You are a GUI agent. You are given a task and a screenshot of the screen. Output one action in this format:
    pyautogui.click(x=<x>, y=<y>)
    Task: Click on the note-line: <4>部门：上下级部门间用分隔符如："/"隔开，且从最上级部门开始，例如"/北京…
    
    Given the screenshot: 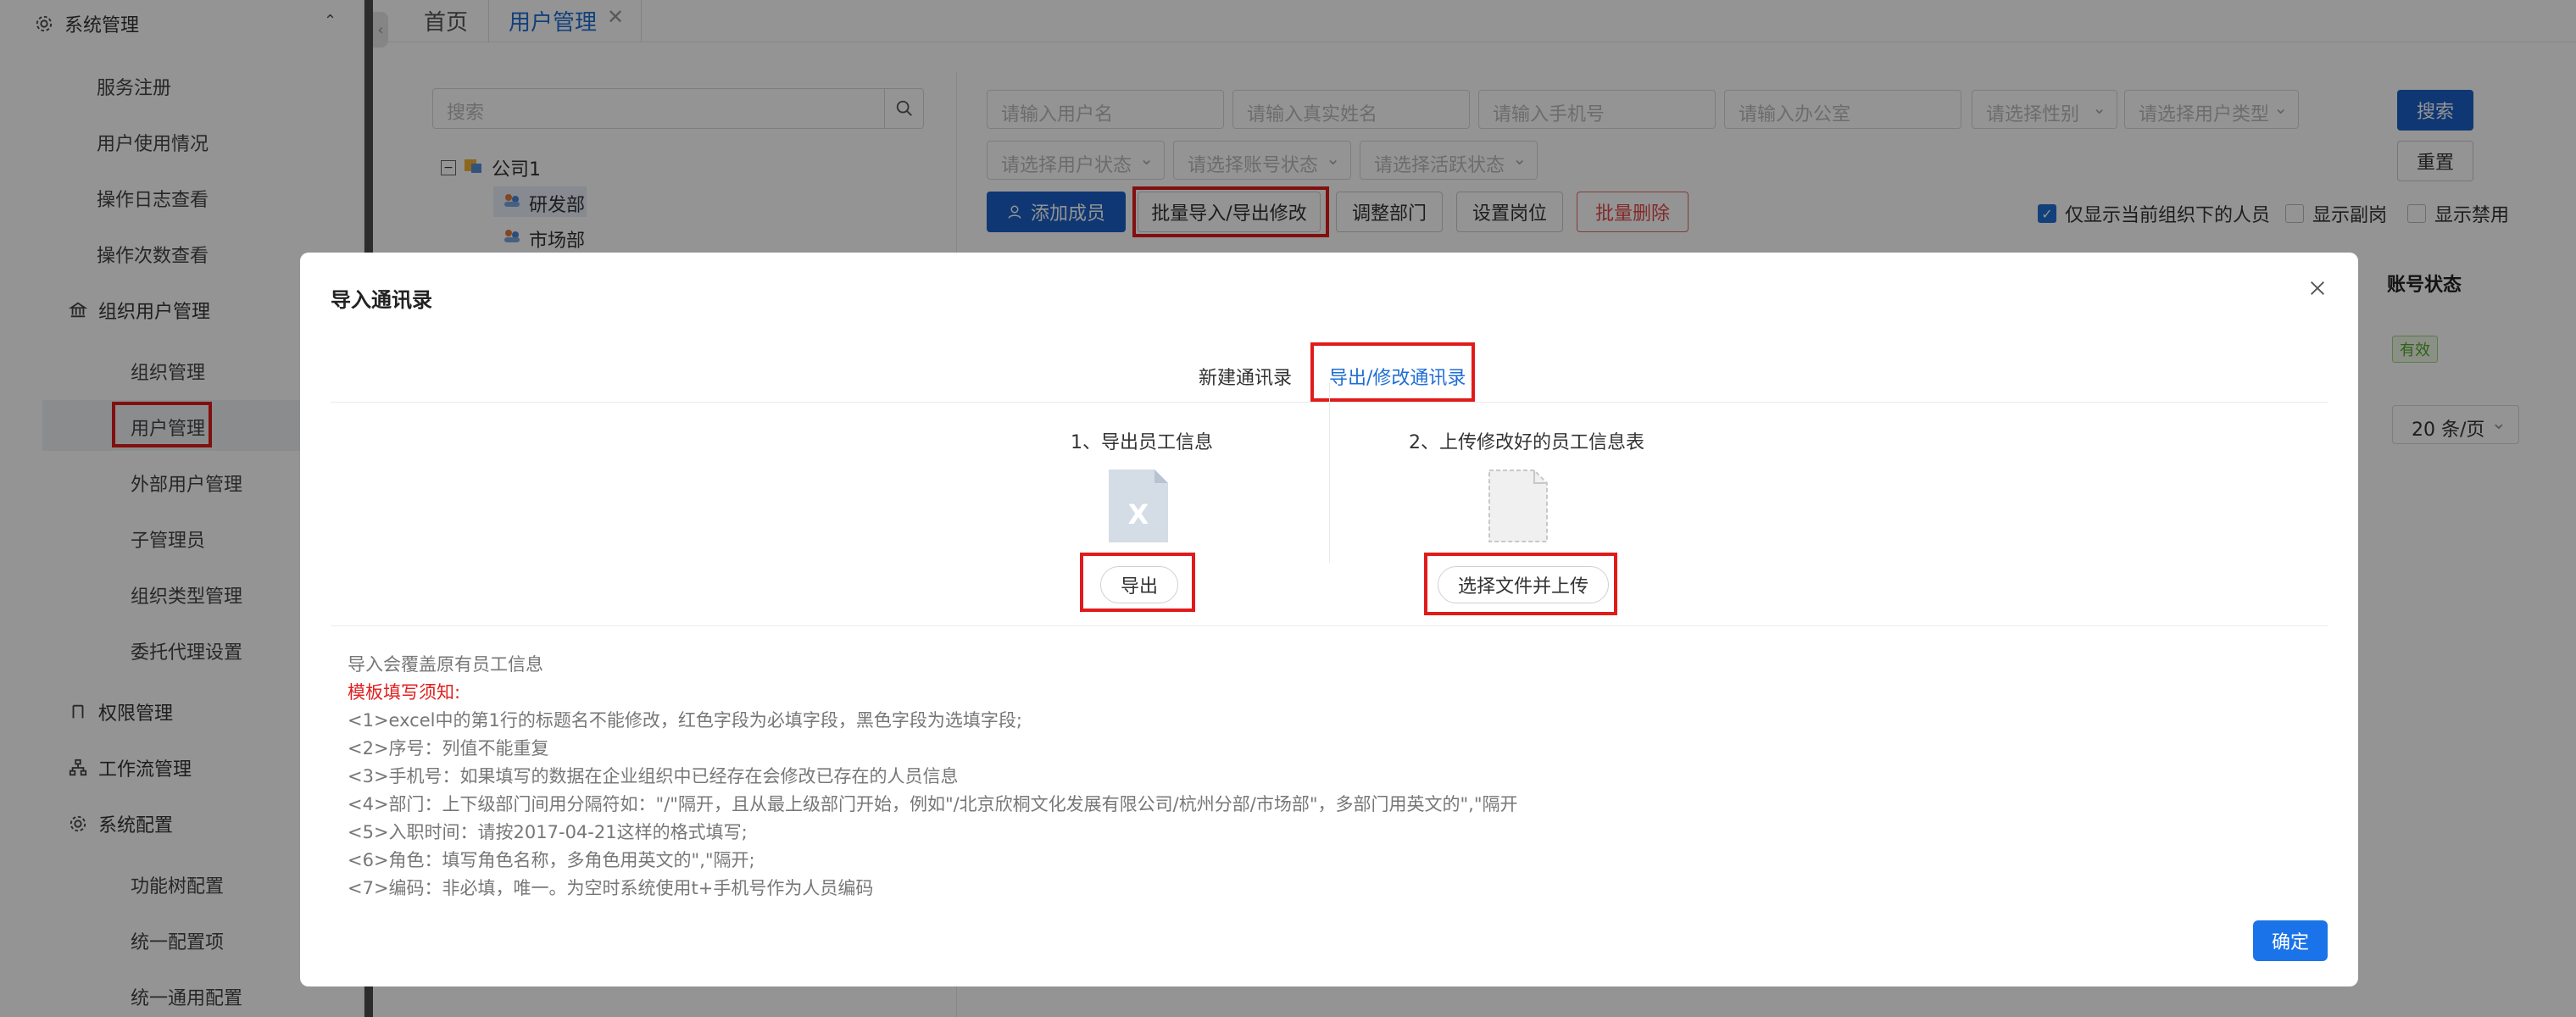 What is the action you would take?
    pyautogui.click(x=933, y=804)
    